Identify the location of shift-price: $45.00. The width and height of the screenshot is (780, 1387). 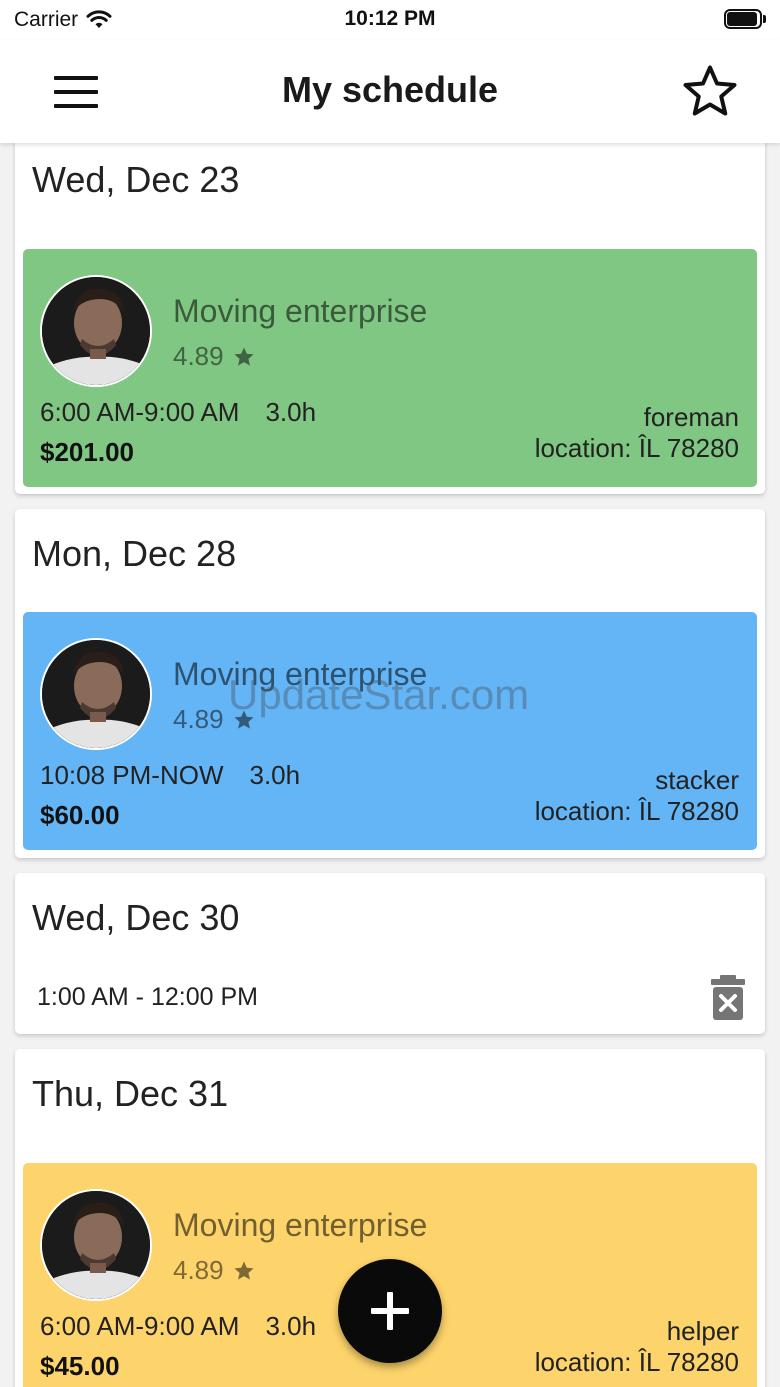
(80, 1366).